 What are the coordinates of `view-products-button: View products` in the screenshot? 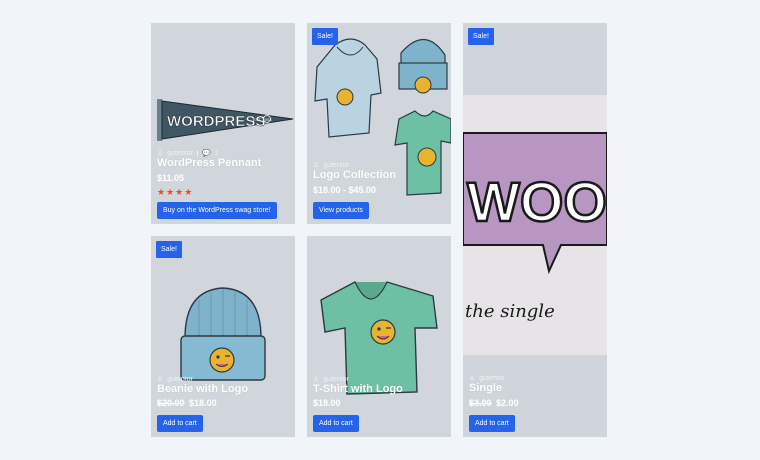 It's located at (341, 210).